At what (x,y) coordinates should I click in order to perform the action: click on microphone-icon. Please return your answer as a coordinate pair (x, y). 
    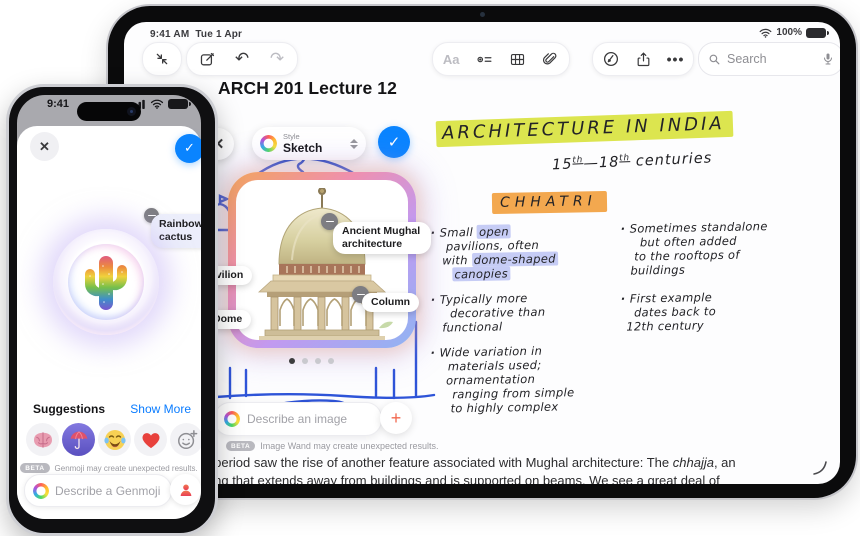
    Looking at the image, I should click on (828, 59).